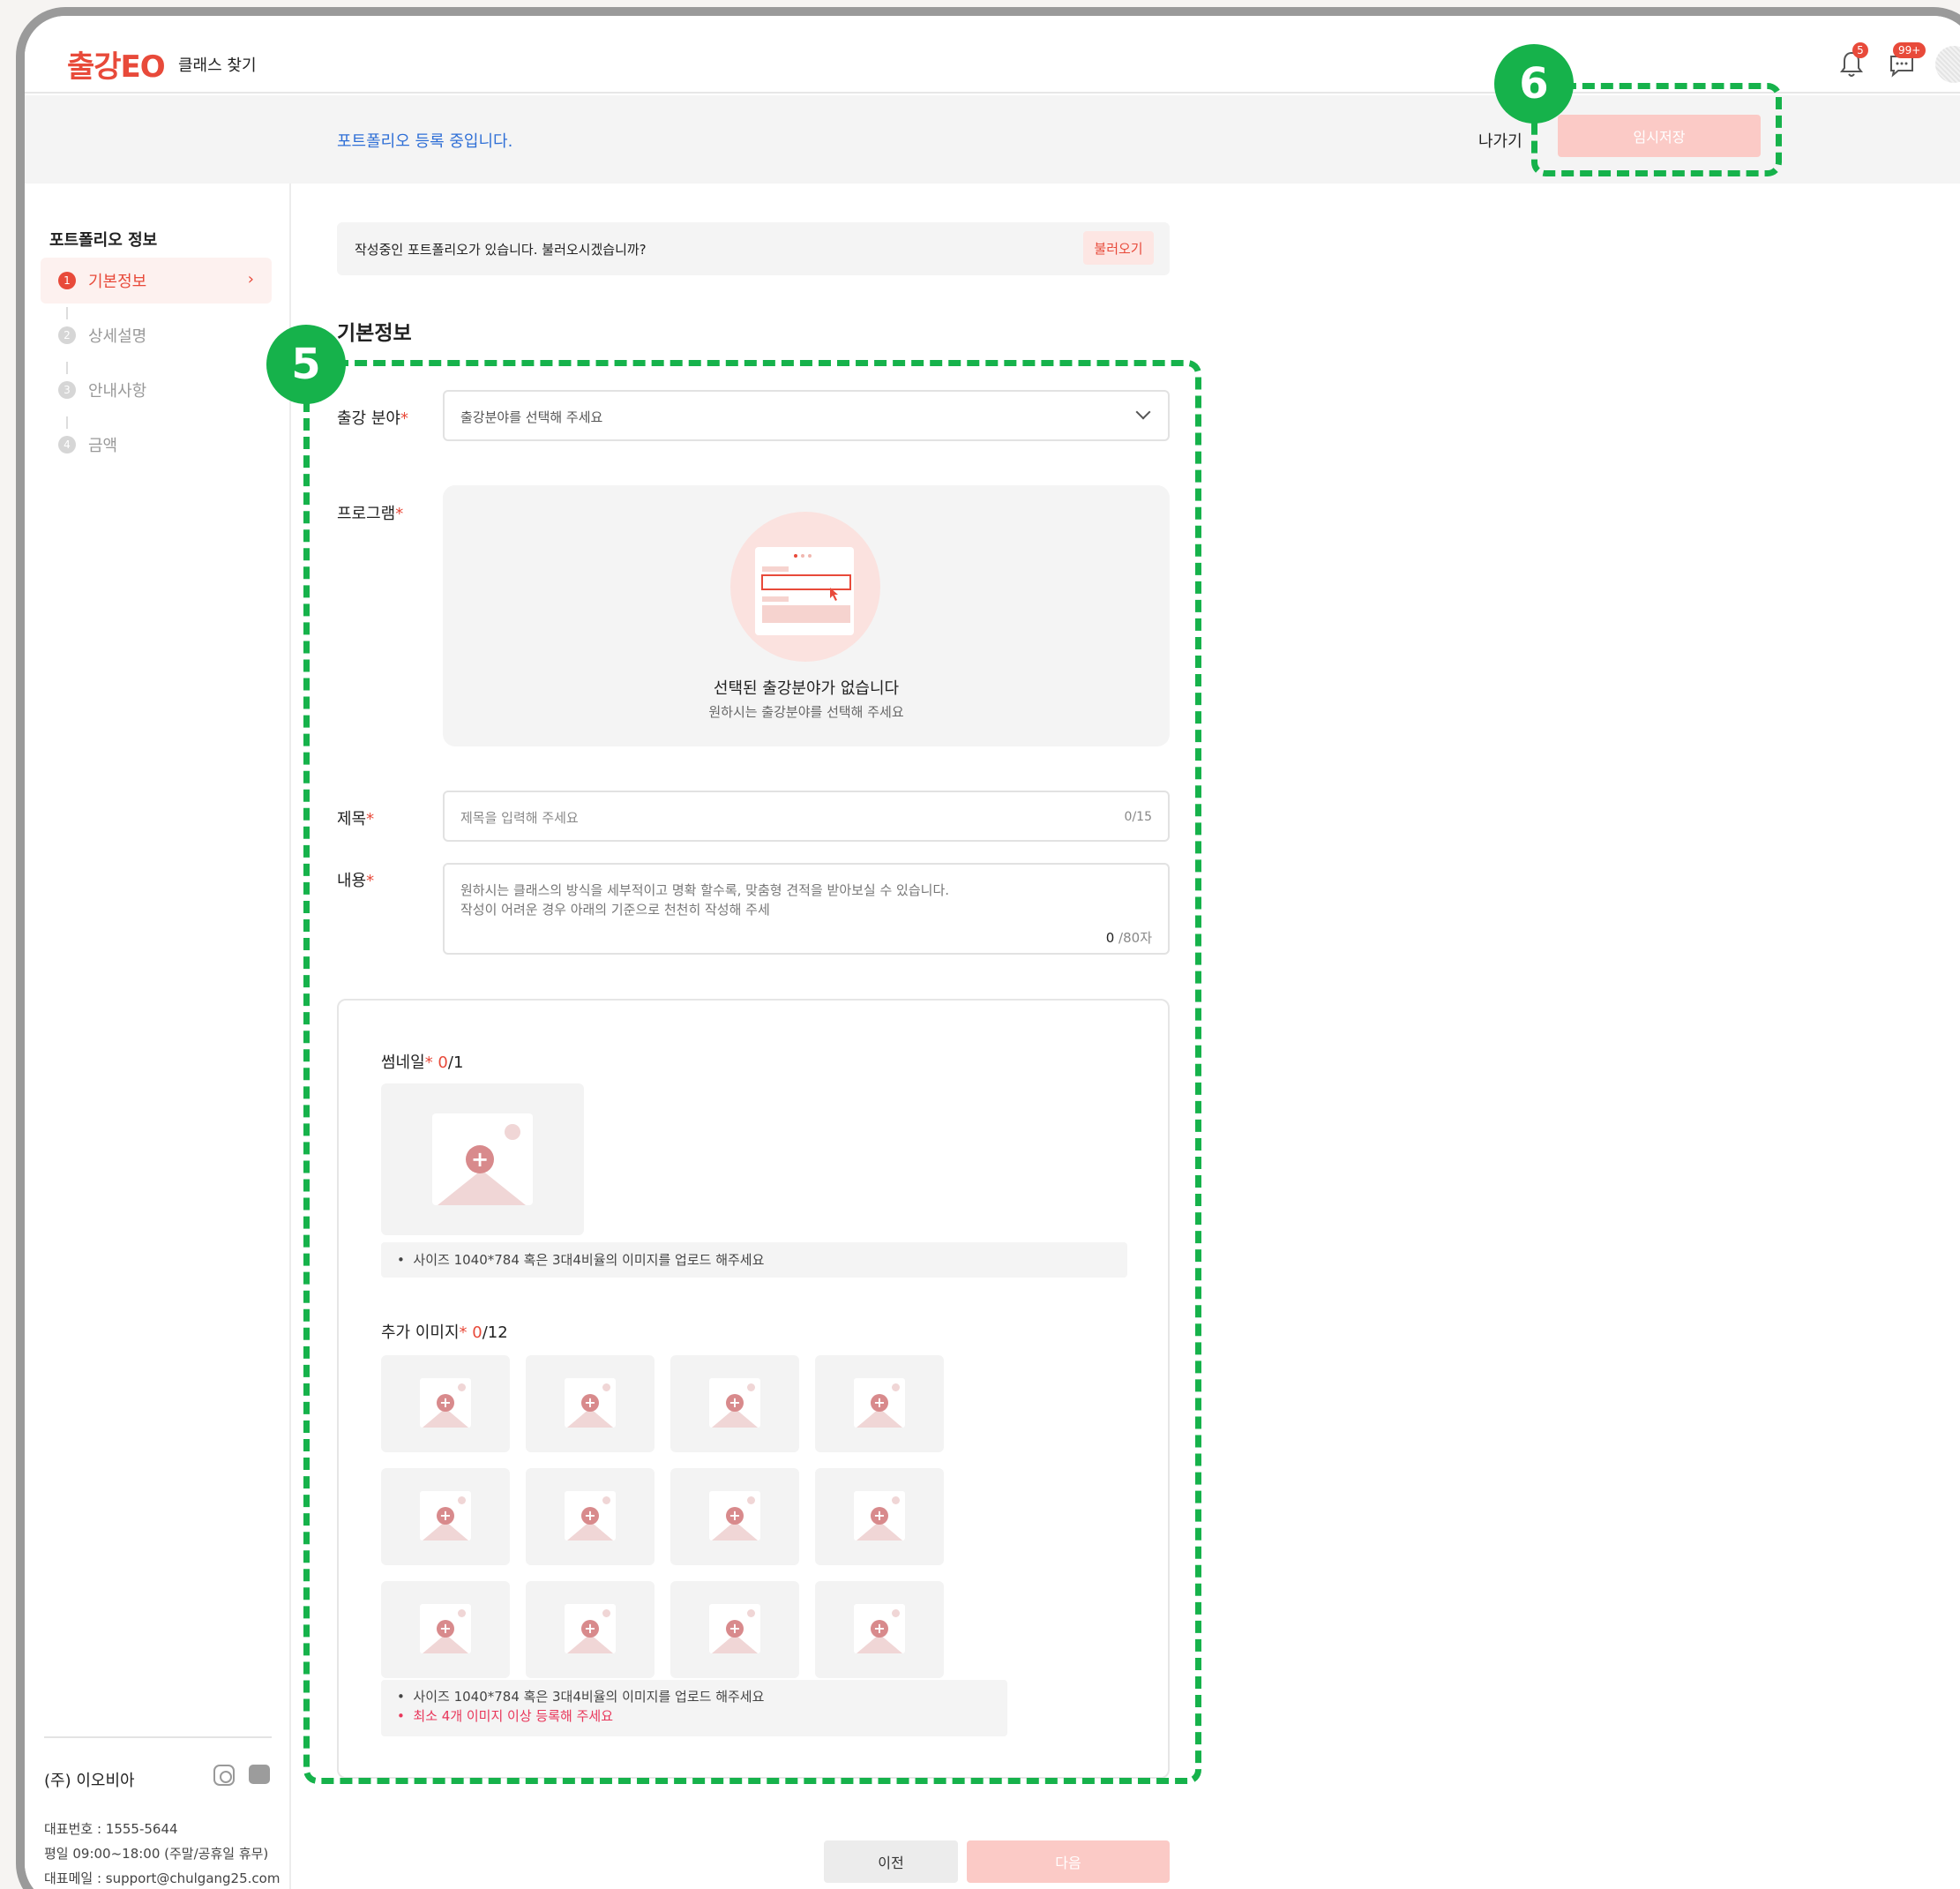 This screenshot has height=1889, width=1960. What do you see at coordinates (103, 240) in the screenshot?
I see `sidebar-title: 포트폴리오 정보` at bounding box center [103, 240].